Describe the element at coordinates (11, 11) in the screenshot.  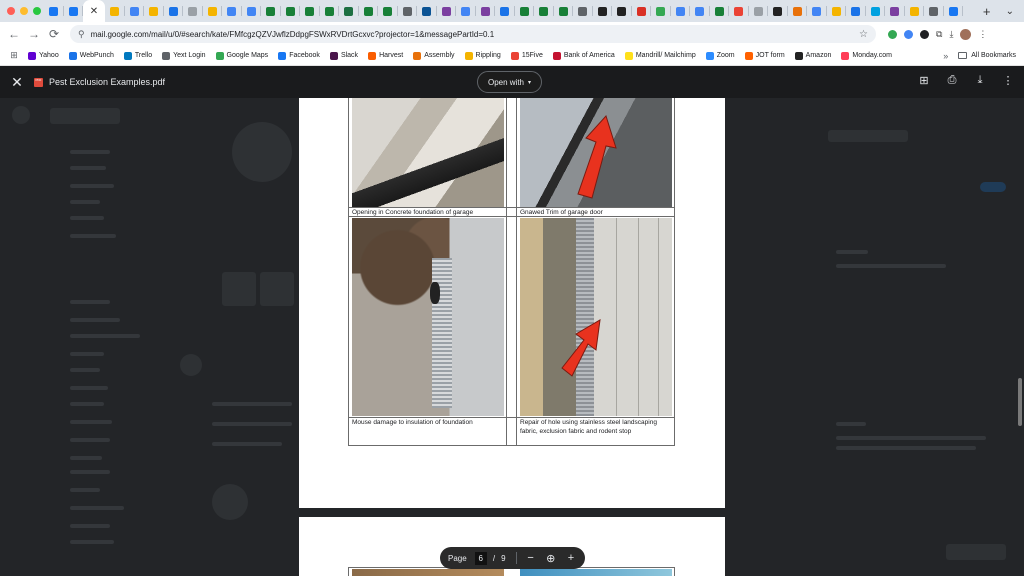
I see `close-window-button` at that location.